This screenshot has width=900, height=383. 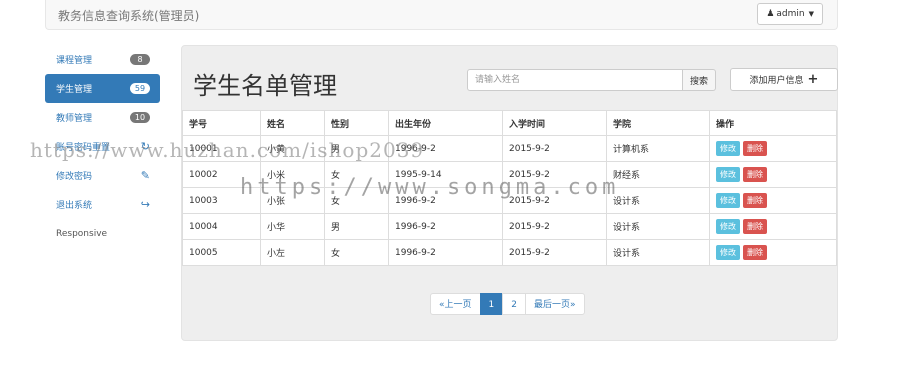 I want to click on prev-page-link: «上一页, so click(x=455, y=304).